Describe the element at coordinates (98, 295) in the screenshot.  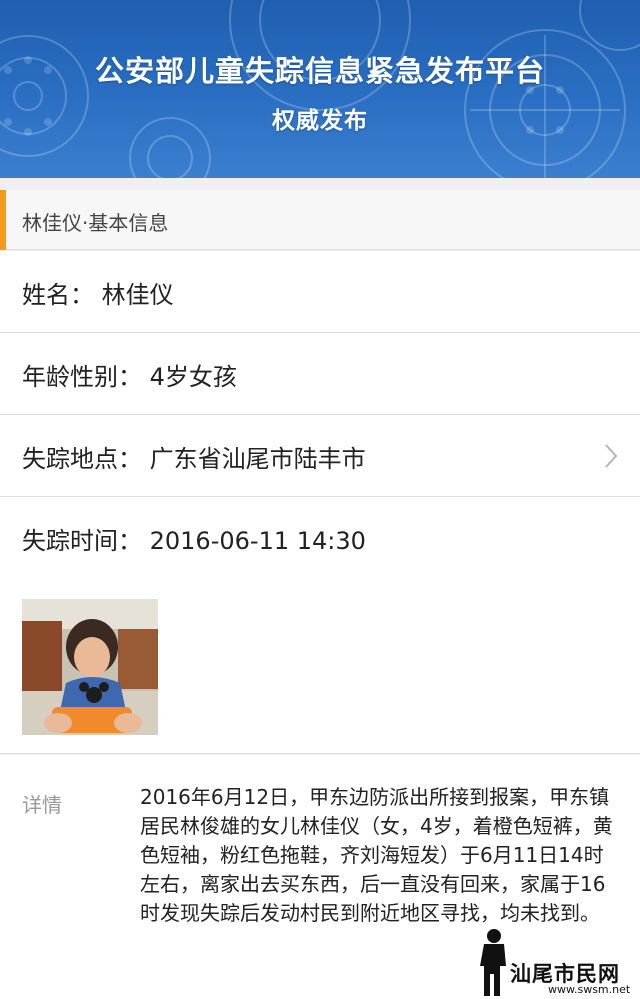
I see `name-field: 姓名： 林佳仪` at that location.